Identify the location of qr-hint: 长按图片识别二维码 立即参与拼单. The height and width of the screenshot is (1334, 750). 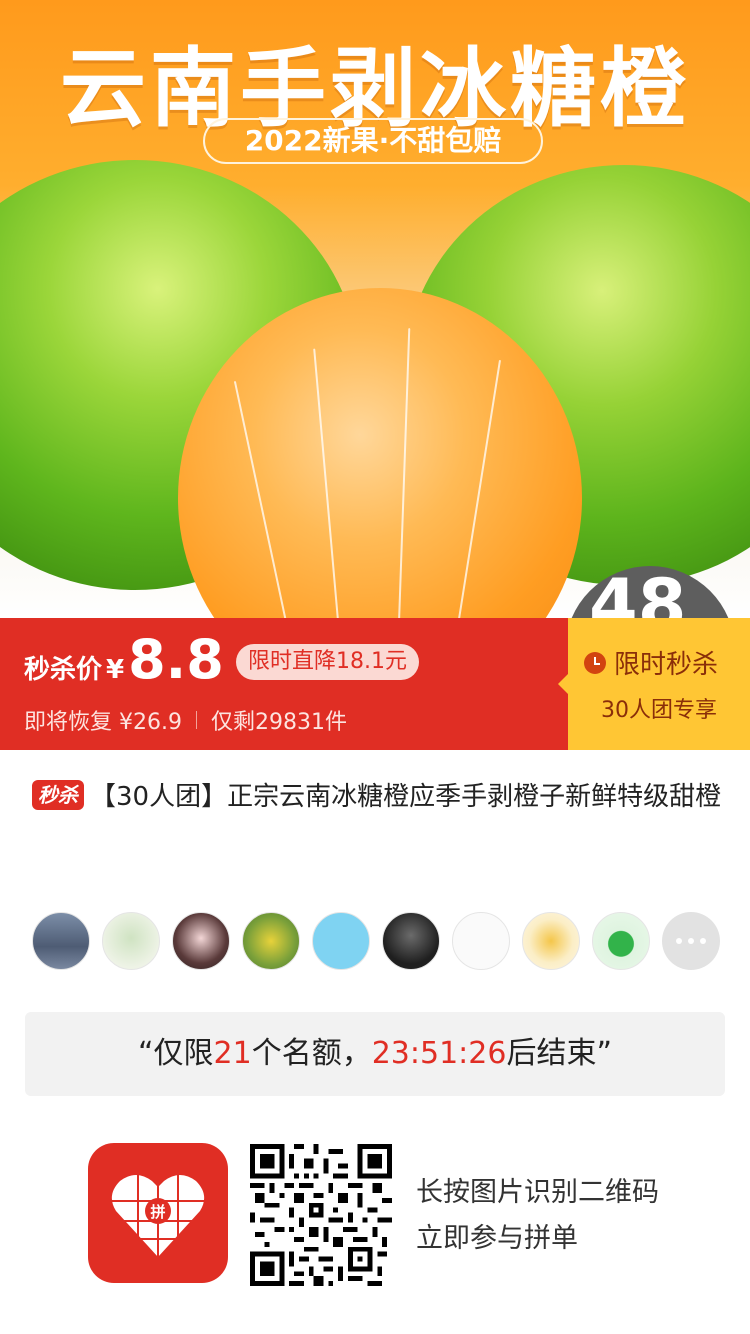
(537, 1216).